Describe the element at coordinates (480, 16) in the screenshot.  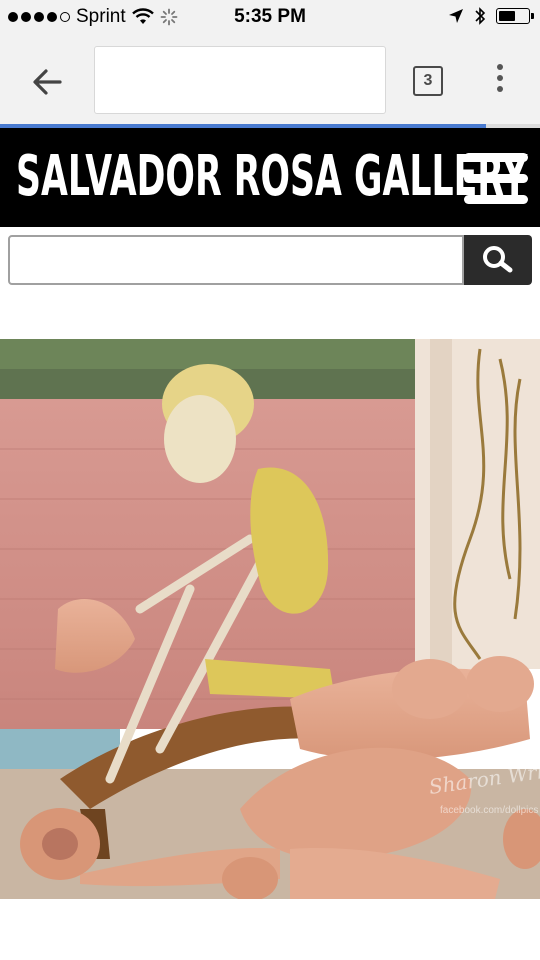
I see `bluetooth-icon` at that location.